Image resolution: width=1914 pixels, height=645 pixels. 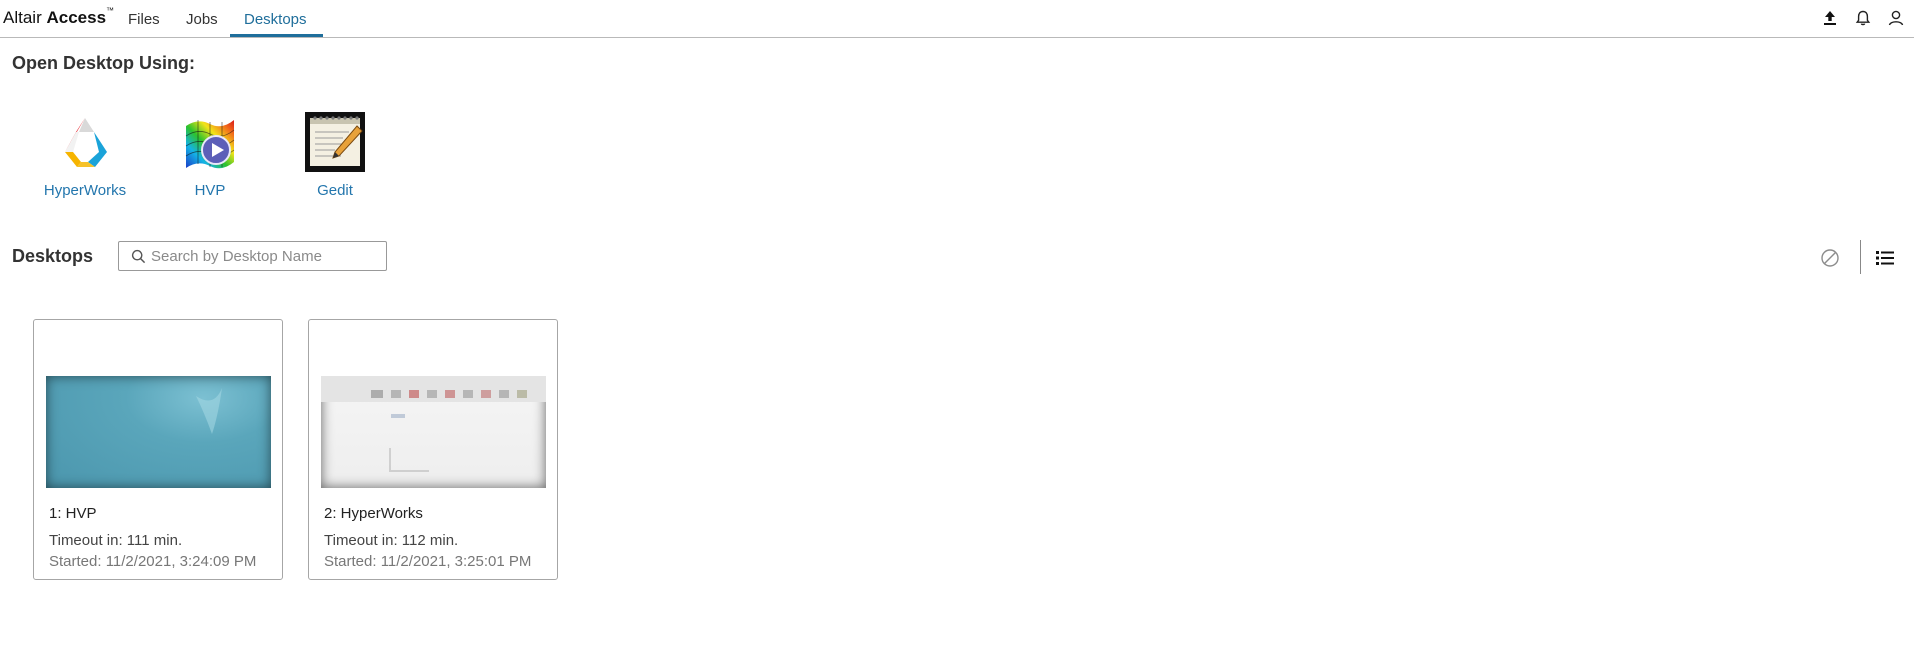 What do you see at coordinates (335, 190) in the screenshot?
I see `gedit-label: Gedit` at bounding box center [335, 190].